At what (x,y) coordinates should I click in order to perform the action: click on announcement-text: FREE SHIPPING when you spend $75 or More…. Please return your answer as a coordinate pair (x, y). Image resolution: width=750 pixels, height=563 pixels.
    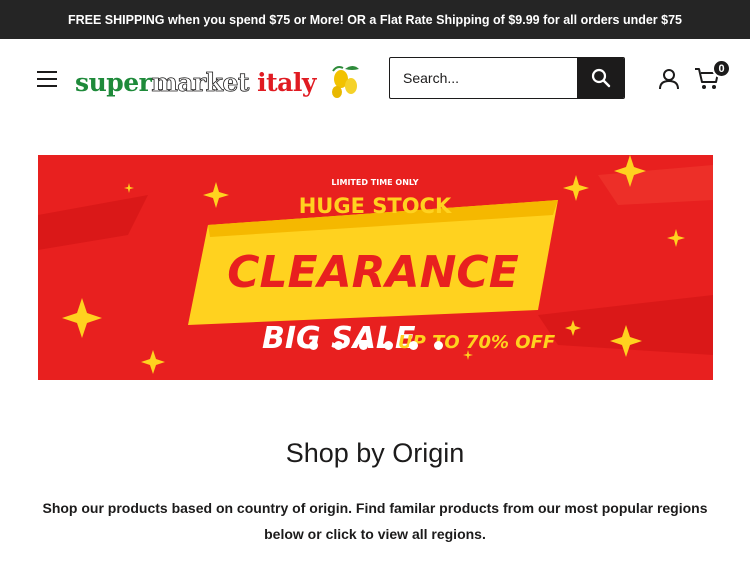
    Looking at the image, I should click on (375, 19).